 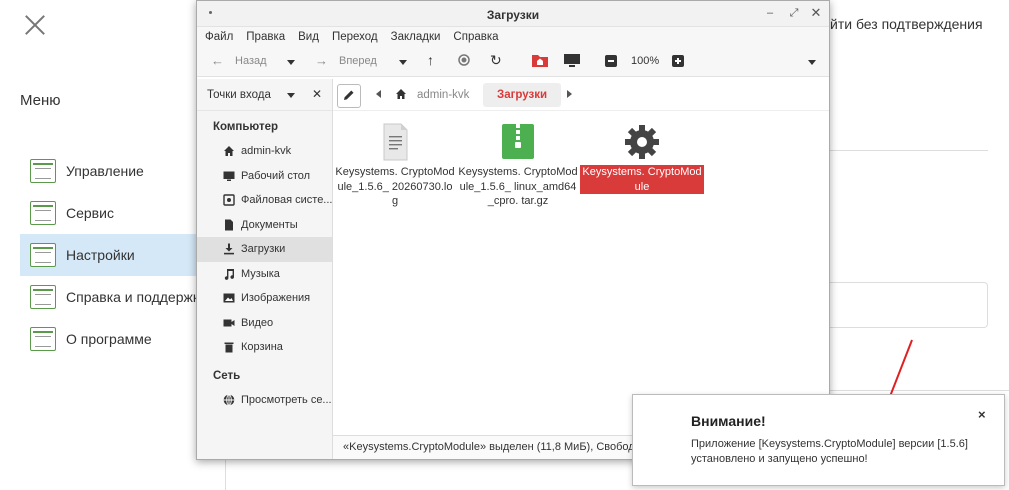 I want to click on text-file-icon, so click(x=395, y=142).